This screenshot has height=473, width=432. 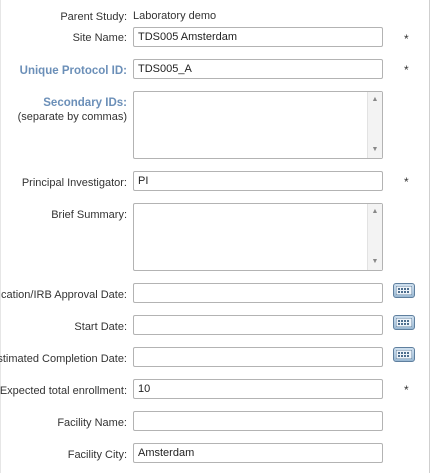 What do you see at coordinates (97, 455) in the screenshot?
I see `facility-city-label: Facility City:` at bounding box center [97, 455].